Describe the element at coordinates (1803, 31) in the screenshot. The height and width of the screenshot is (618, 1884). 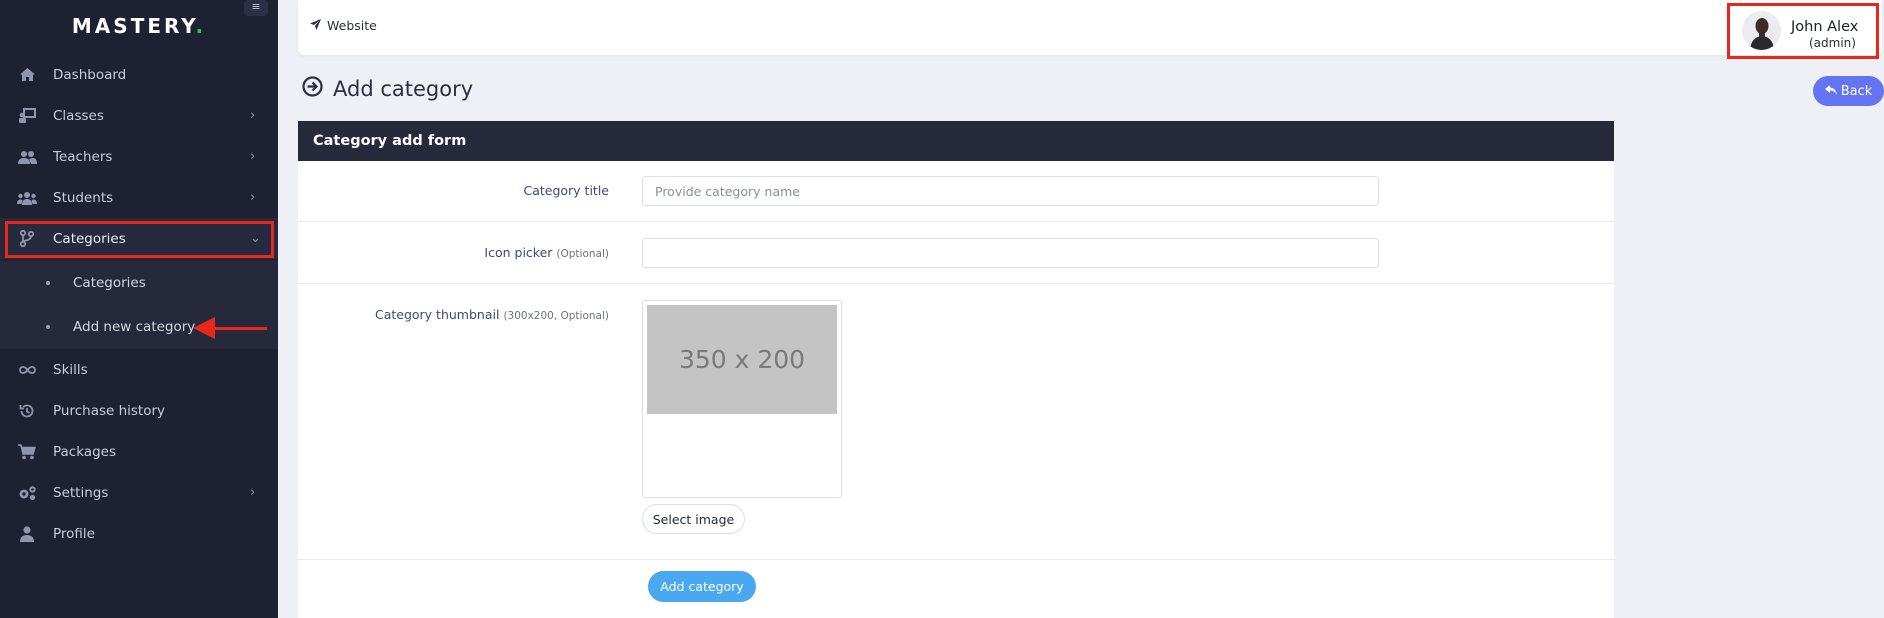
I see `highlight-box-user` at that location.